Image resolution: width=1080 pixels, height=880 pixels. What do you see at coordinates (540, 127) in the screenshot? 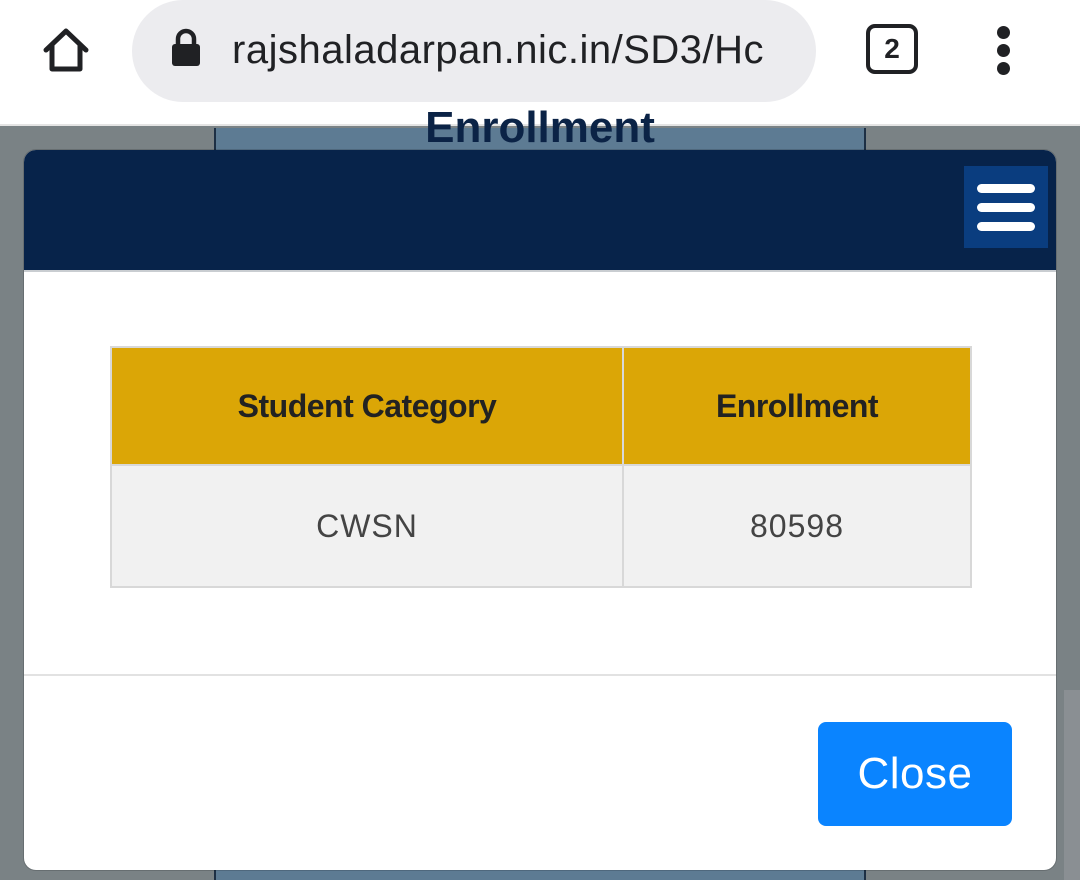
I see `background-heading: Enrollment` at bounding box center [540, 127].